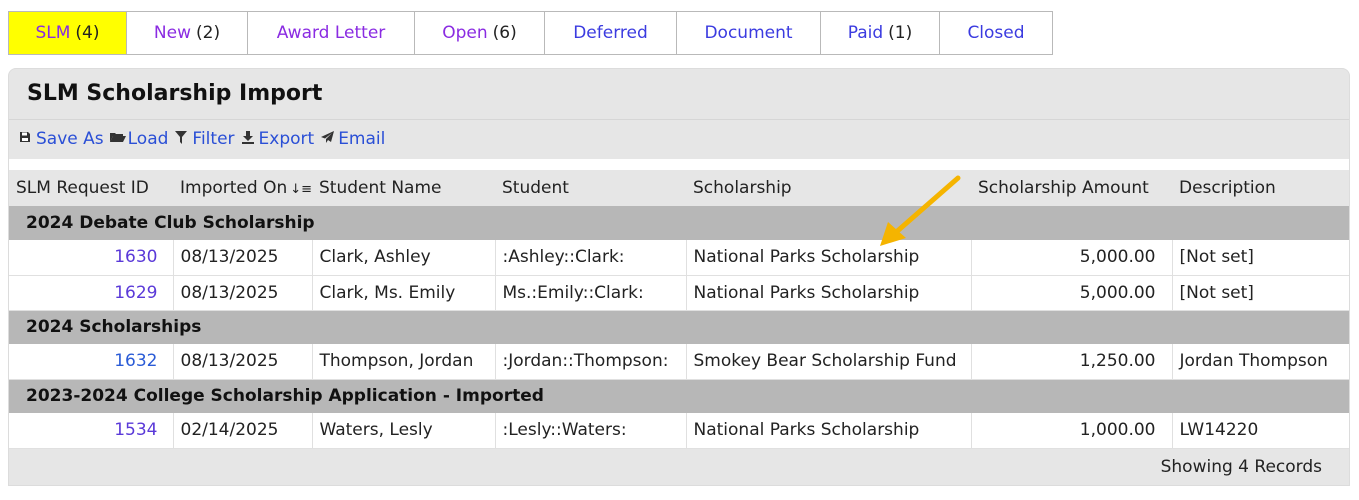  Describe the element at coordinates (591, 293) in the screenshot. I see `student-cell: Ms.:Emily::Clark:` at that location.